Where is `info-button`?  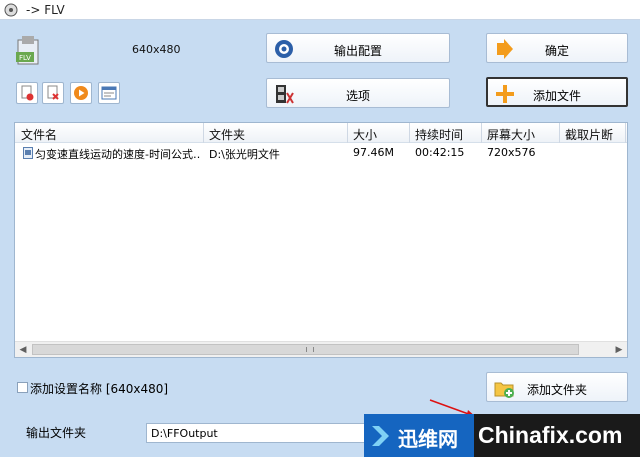 info-button is located at coordinates (109, 93).